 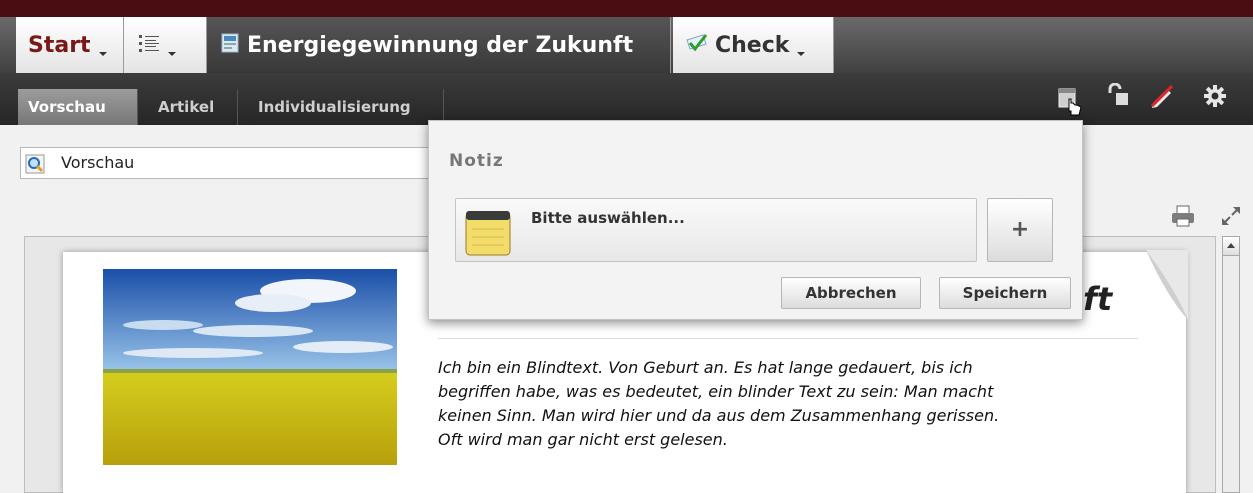 What do you see at coordinates (1231, 218) in the screenshot?
I see `expand-icon` at bounding box center [1231, 218].